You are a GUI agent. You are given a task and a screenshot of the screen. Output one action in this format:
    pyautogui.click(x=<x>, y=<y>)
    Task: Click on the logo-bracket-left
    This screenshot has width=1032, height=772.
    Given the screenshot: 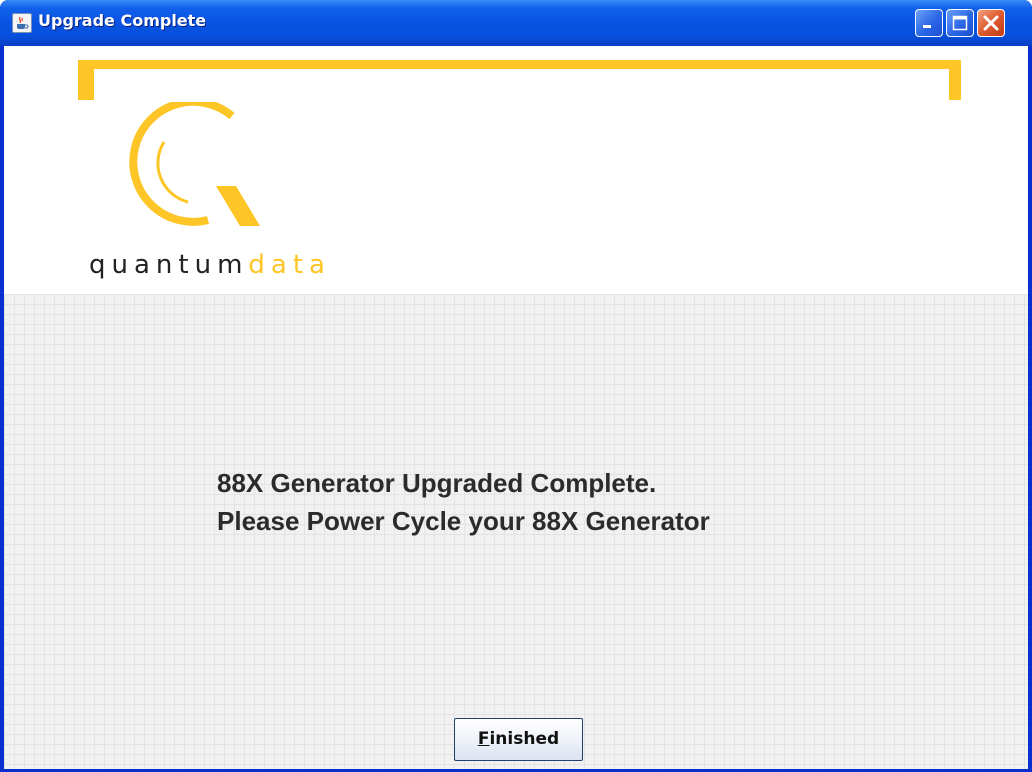 What is the action you would take?
    pyautogui.click(x=86, y=80)
    